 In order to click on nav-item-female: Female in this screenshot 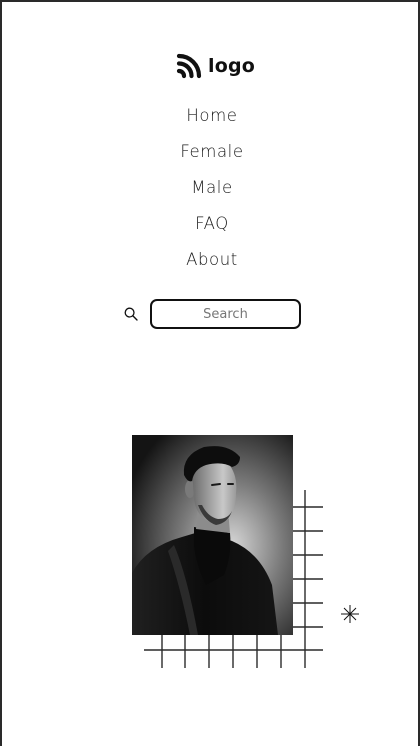, I will do `click(211, 156)`.